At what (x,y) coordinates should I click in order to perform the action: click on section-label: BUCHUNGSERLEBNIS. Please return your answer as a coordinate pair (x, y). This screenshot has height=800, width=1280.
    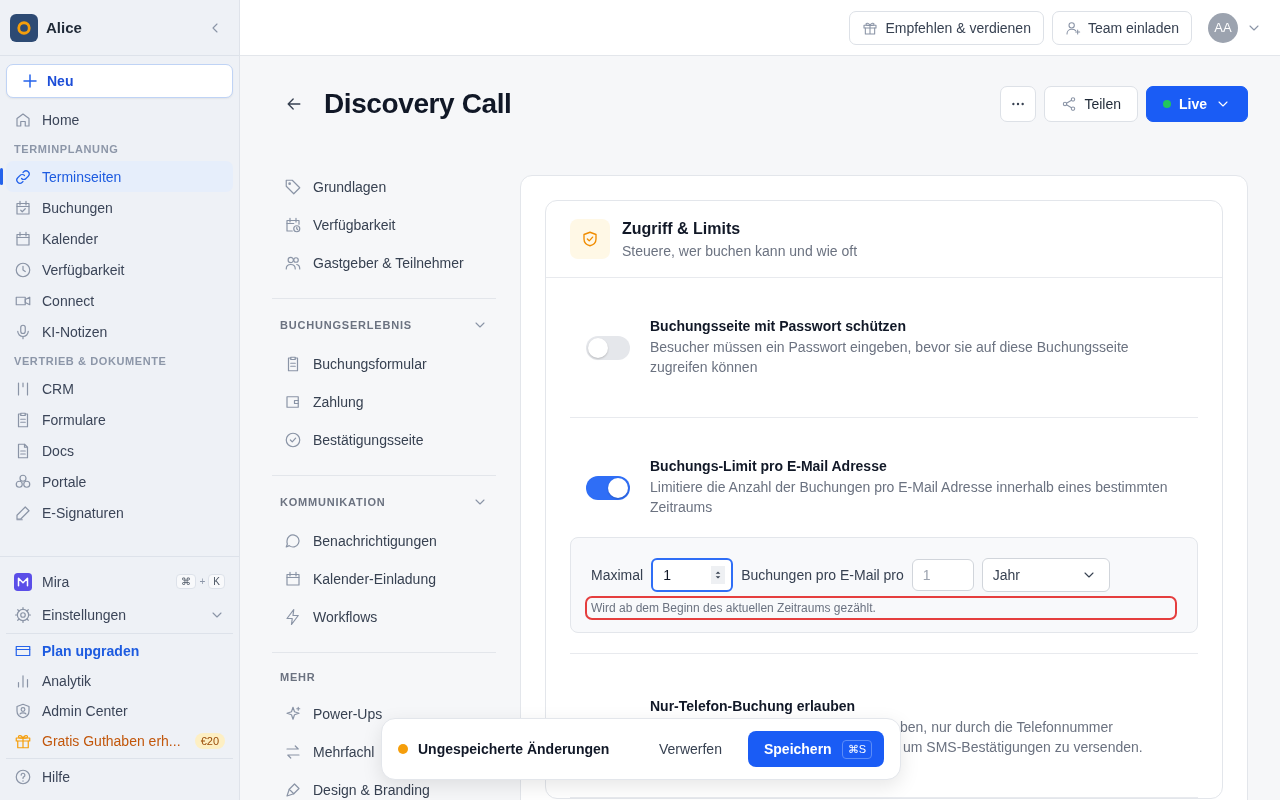
    Looking at the image, I should click on (346, 325).